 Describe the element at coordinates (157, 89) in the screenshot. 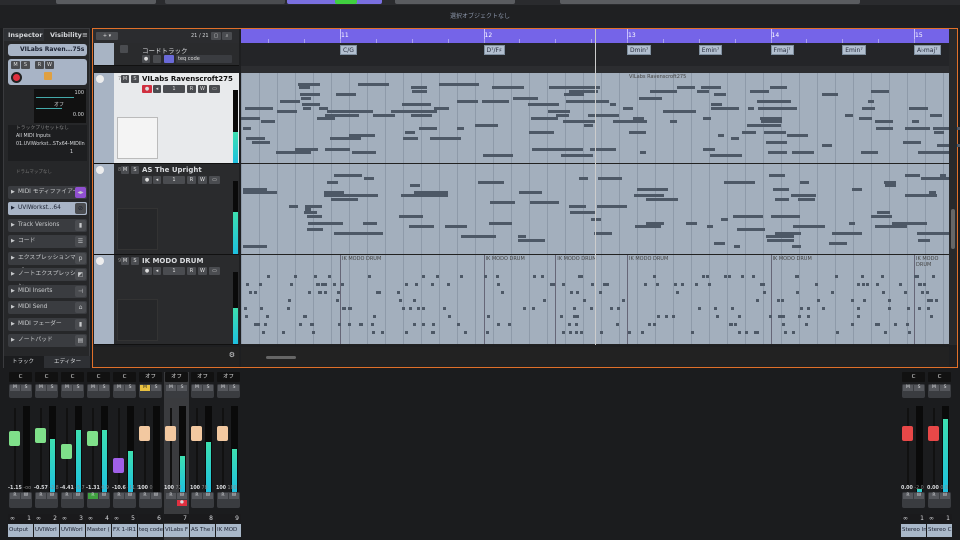

I see `monitor-button: ◂` at that location.